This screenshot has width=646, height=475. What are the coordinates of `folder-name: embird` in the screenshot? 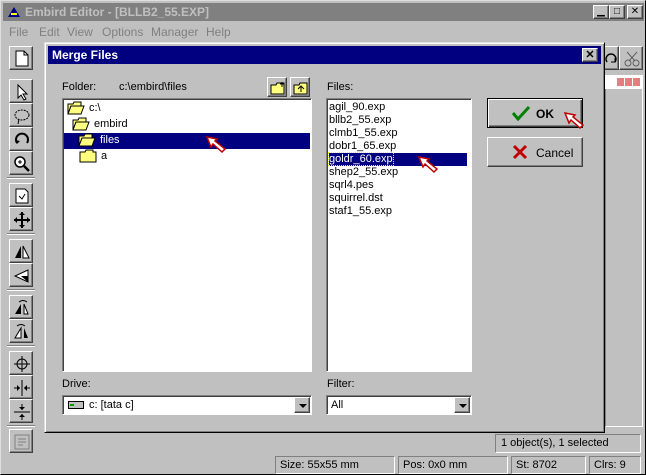 It's located at (111, 124).